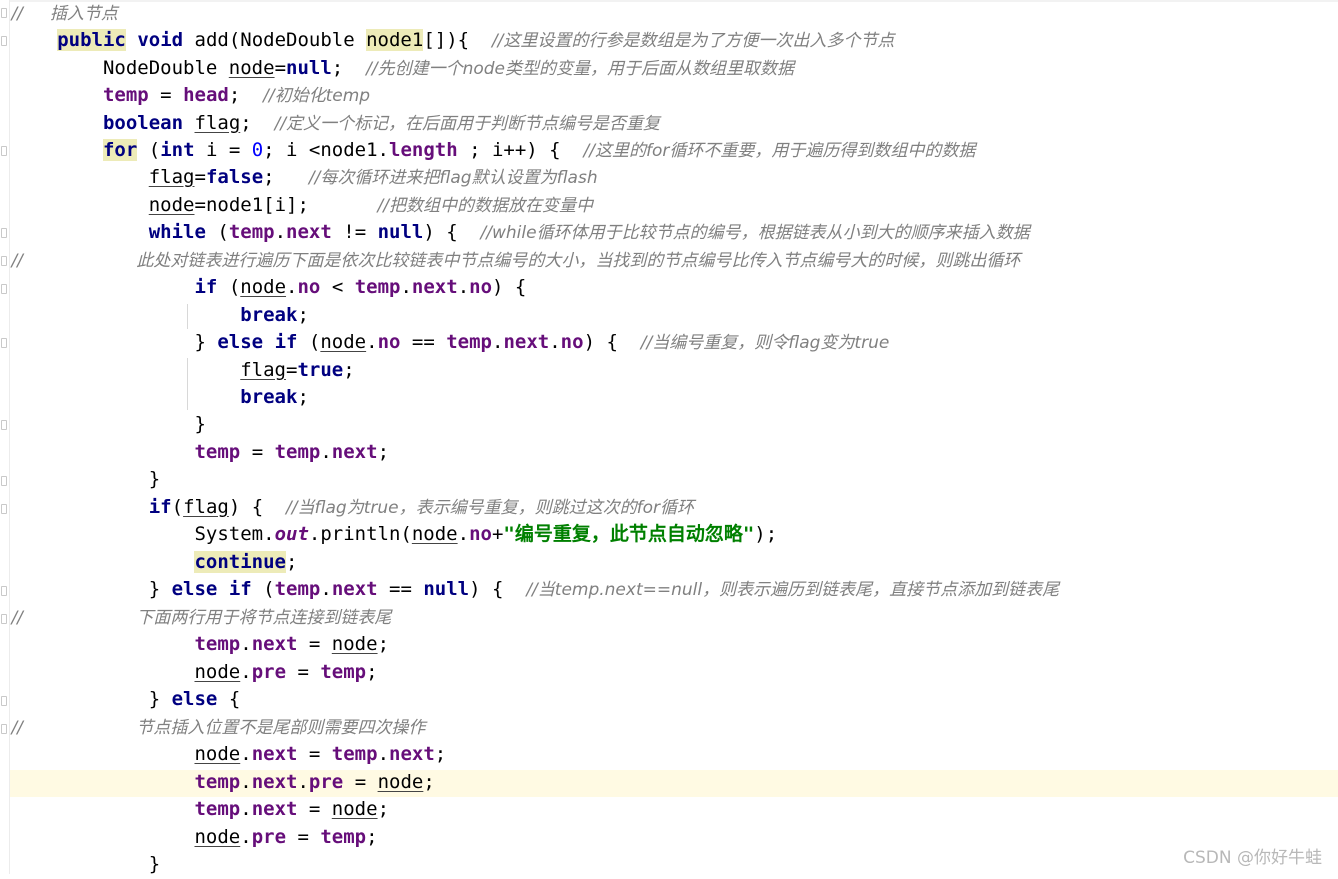  Describe the element at coordinates (120, 150) in the screenshot. I see `keyword: for` at that location.